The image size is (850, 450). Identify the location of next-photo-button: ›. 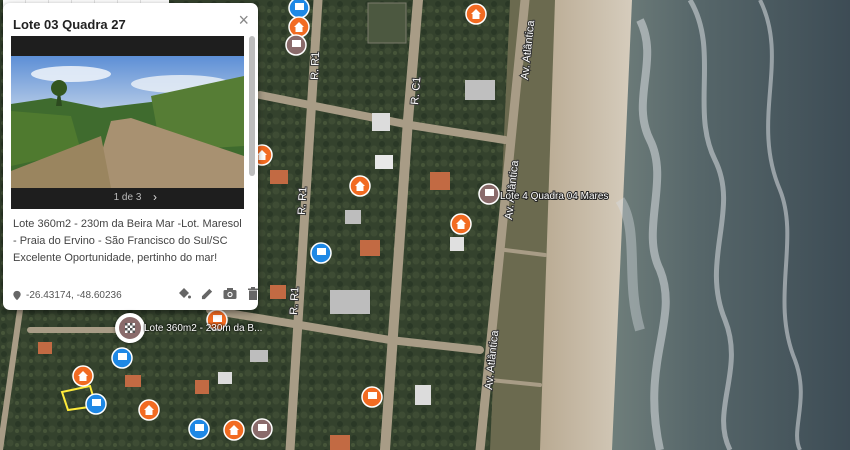
(155, 197).